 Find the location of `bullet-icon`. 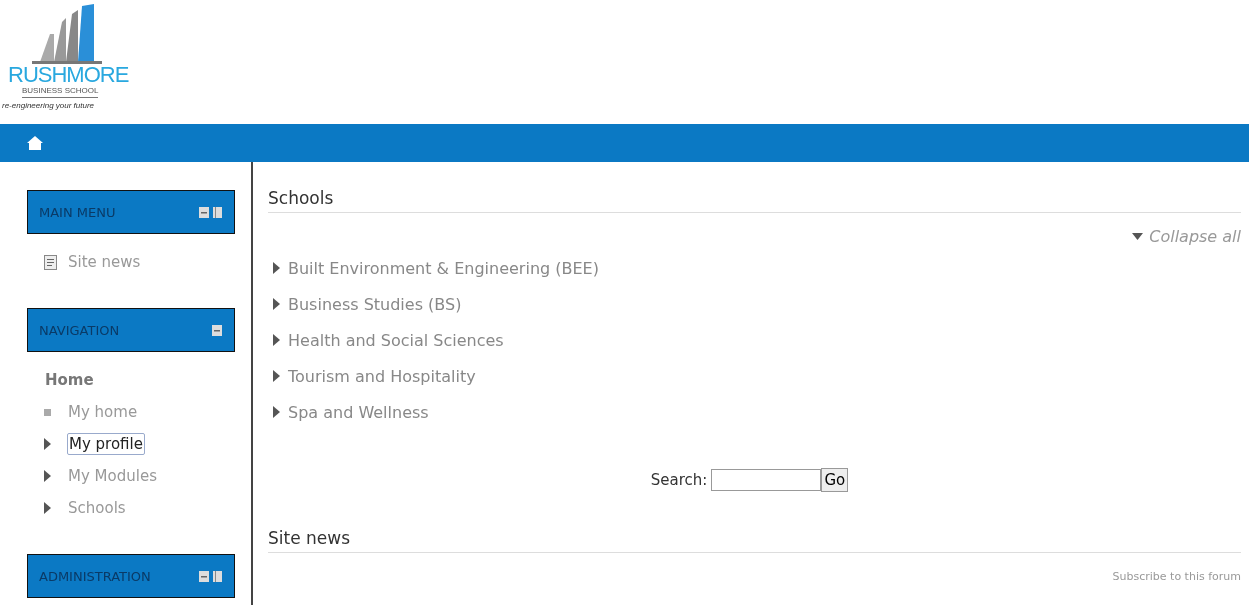

bullet-icon is located at coordinates (47, 412).